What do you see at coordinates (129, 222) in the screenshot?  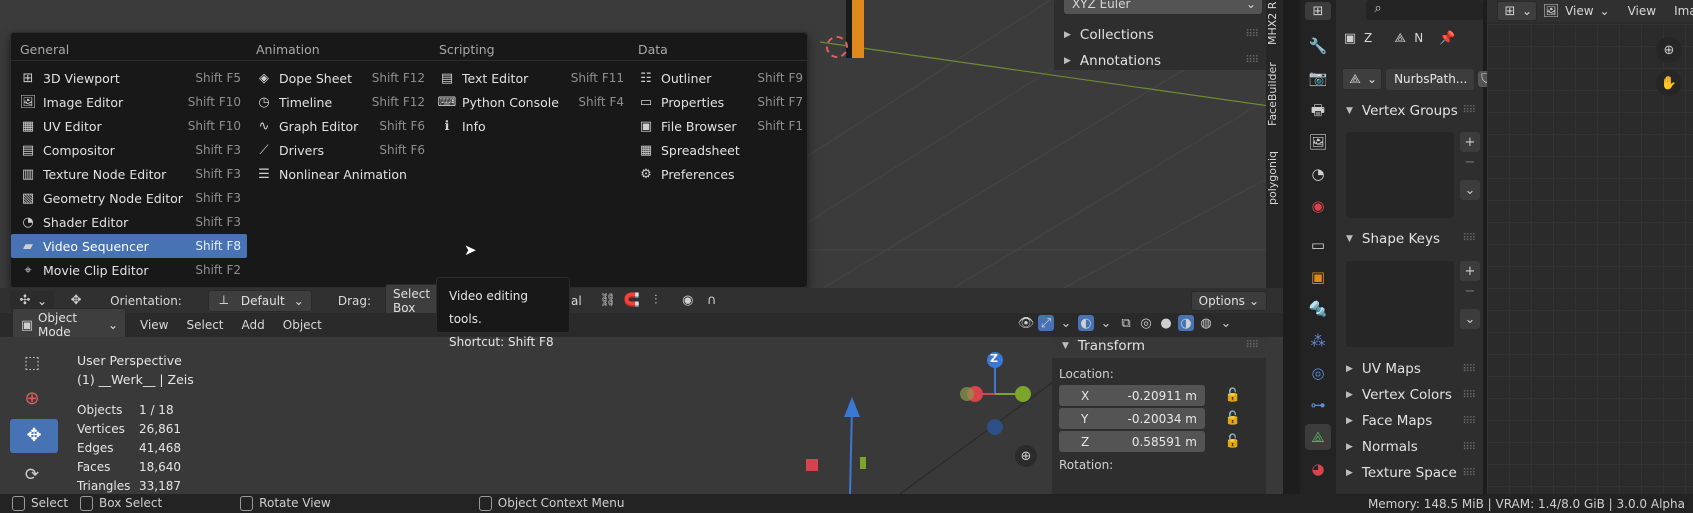 I see `menu-item-shader-editor: ◔ Shader Editor Shift F3` at bounding box center [129, 222].